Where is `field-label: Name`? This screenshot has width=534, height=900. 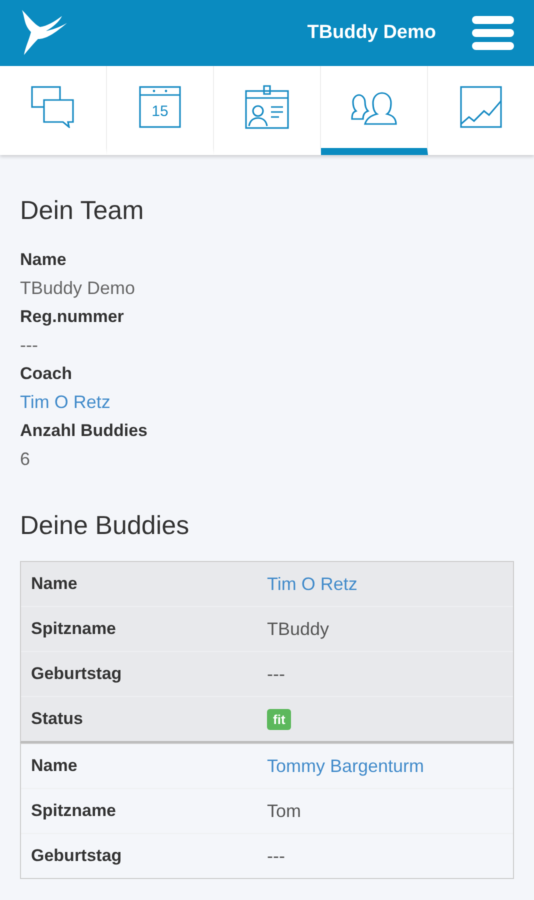 field-label: Name is located at coordinates (44, 260).